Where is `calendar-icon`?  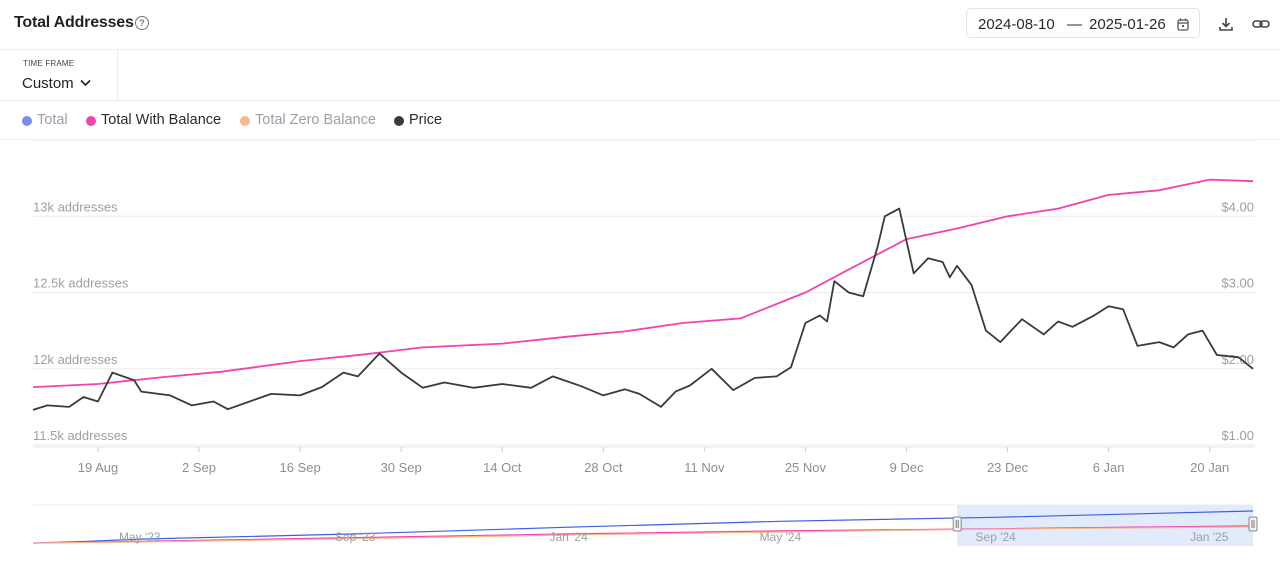
calendar-icon is located at coordinates (1183, 24).